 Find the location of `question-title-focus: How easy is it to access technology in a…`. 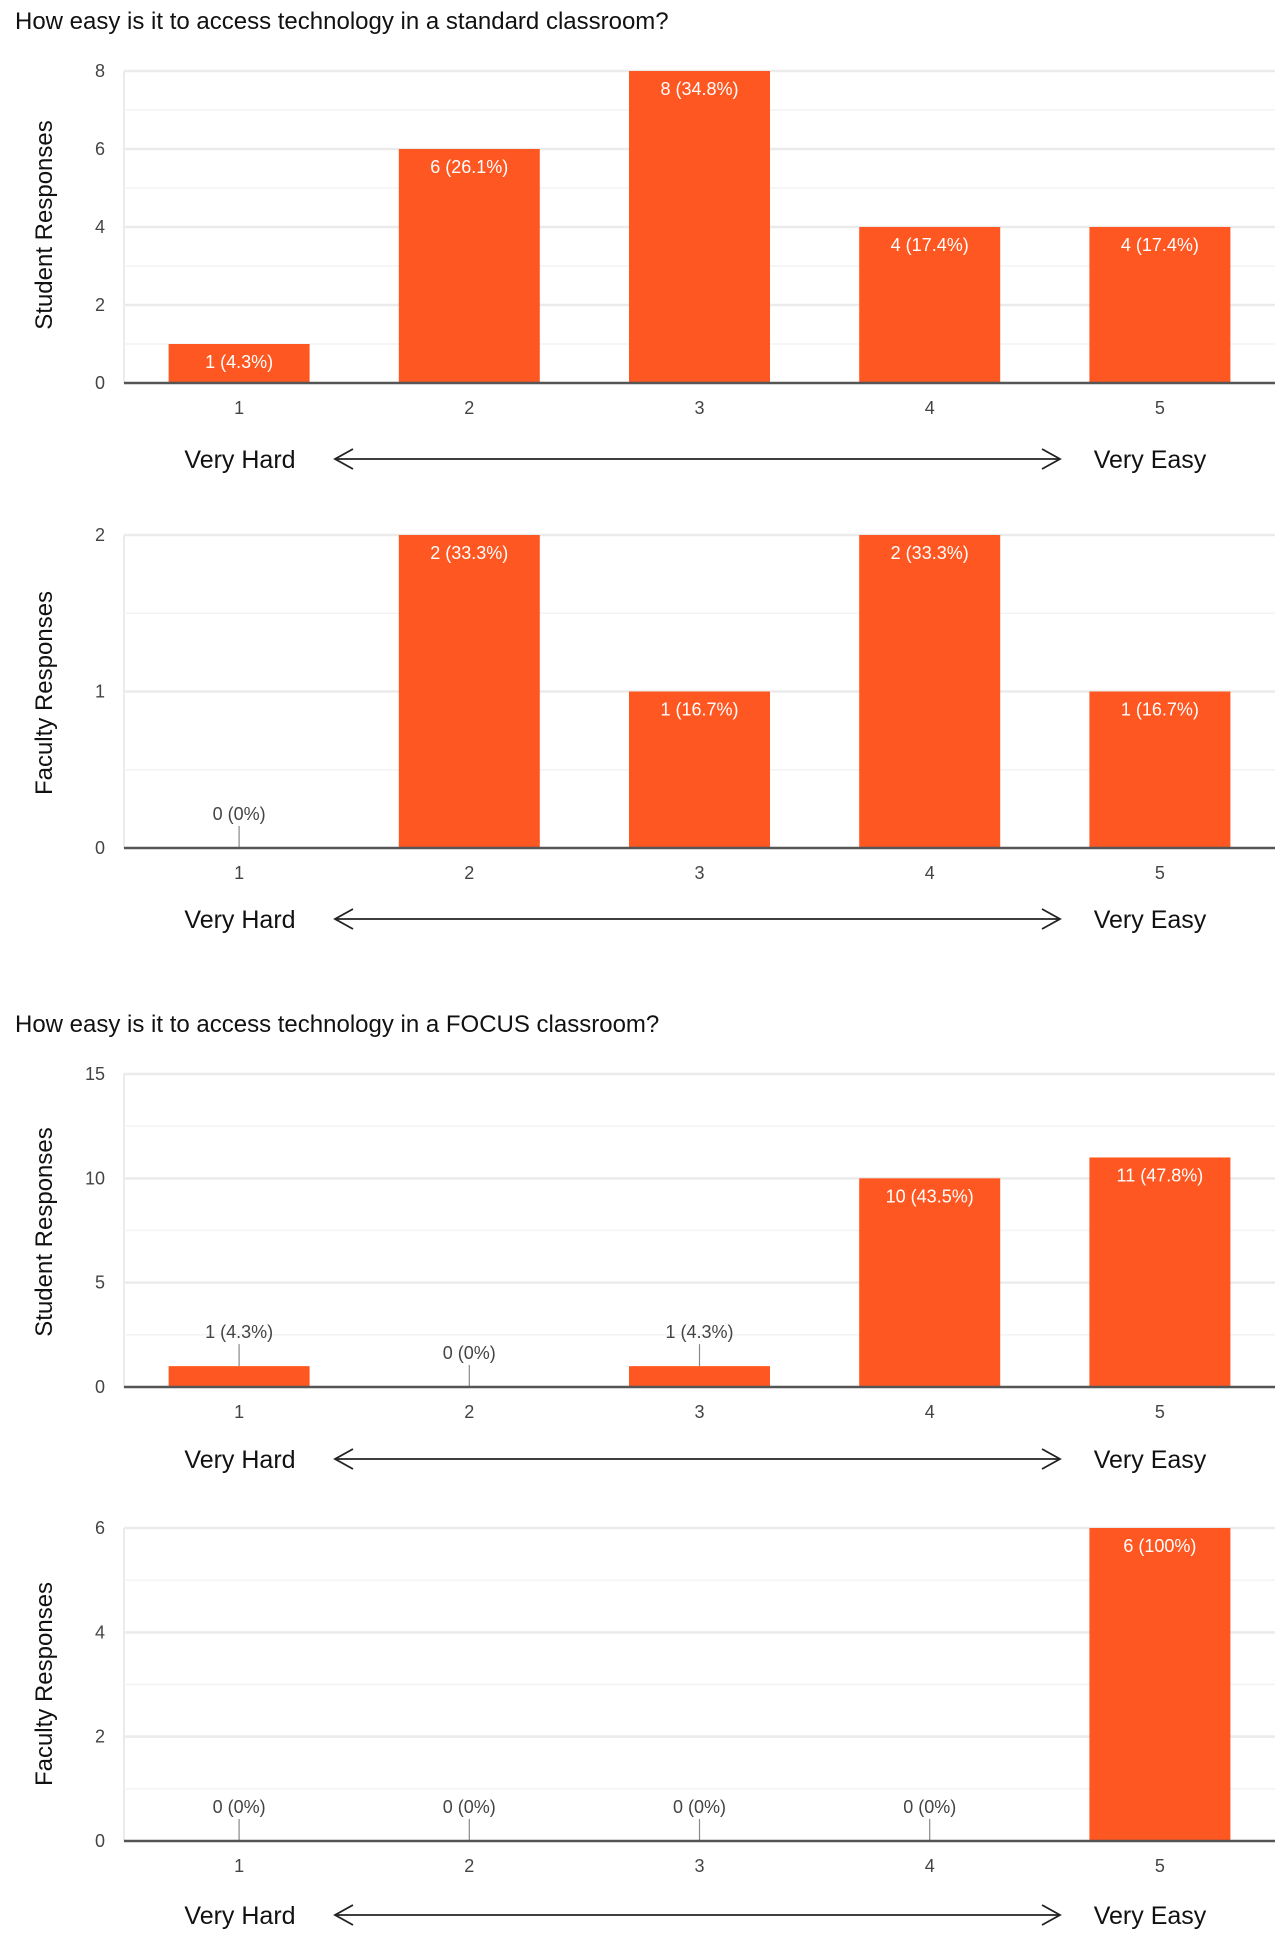

question-title-focus: How easy is it to access technology in a… is located at coordinates (337, 1024).